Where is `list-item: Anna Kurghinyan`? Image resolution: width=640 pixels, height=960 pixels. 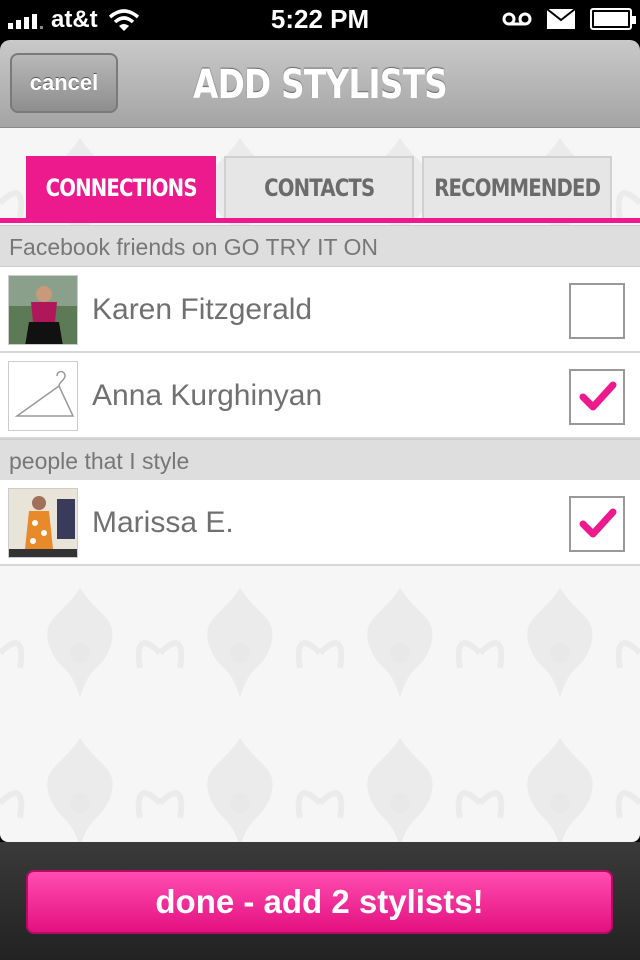
list-item: Anna Kurghinyan is located at coordinates (320, 396).